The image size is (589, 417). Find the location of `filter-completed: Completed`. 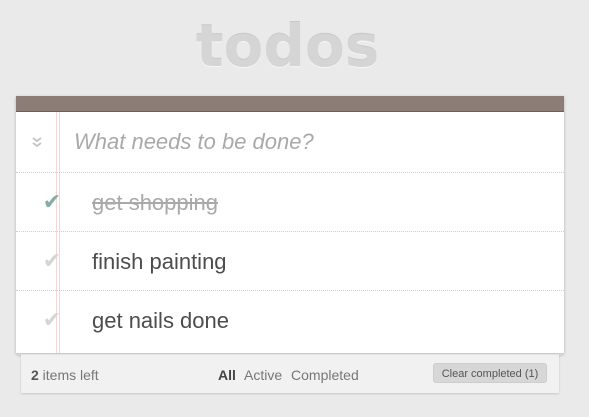

filter-completed: Completed is located at coordinates (325, 375).